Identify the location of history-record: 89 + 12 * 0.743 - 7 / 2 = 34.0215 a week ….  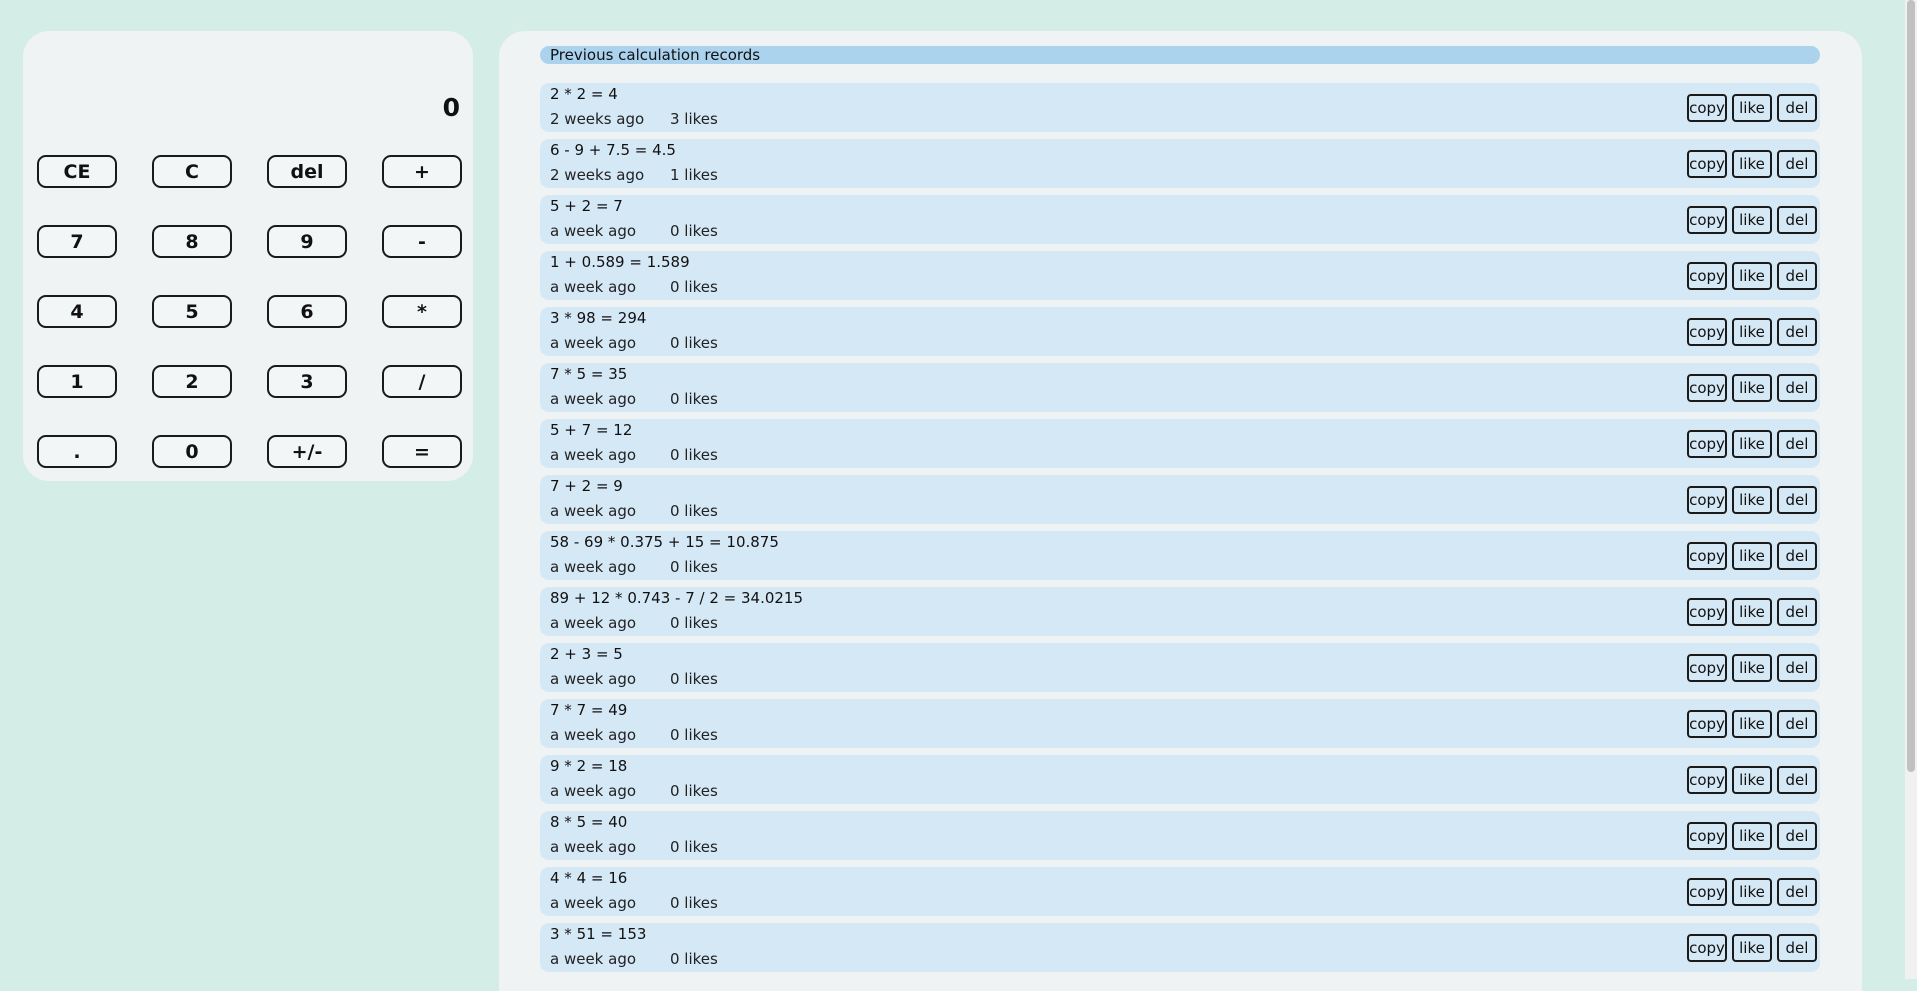
(1180, 611).